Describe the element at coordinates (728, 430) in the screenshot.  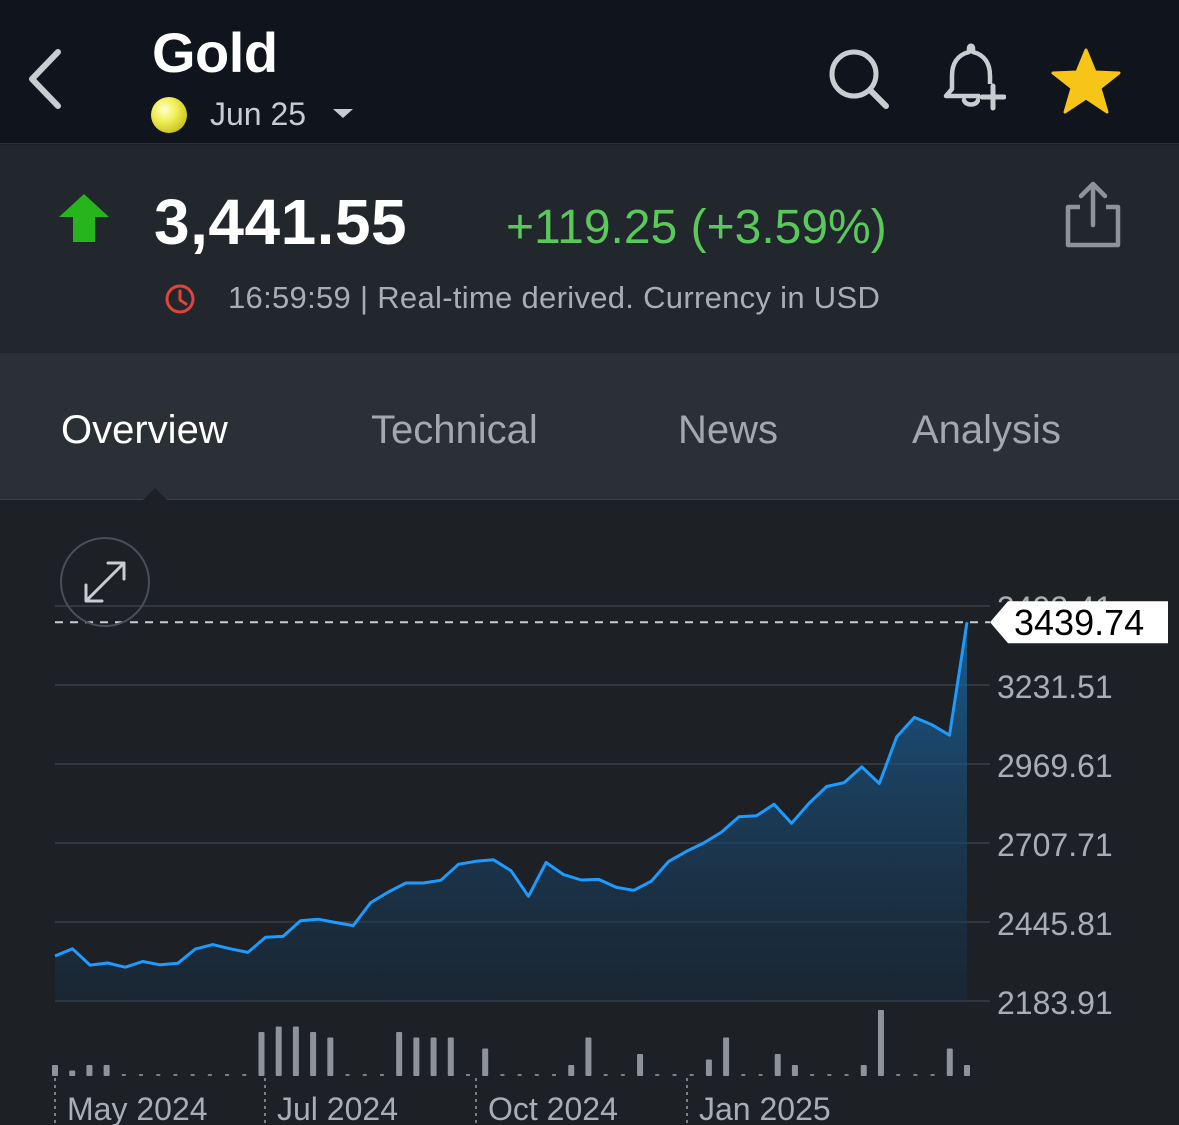
I see `tab-news: News` at that location.